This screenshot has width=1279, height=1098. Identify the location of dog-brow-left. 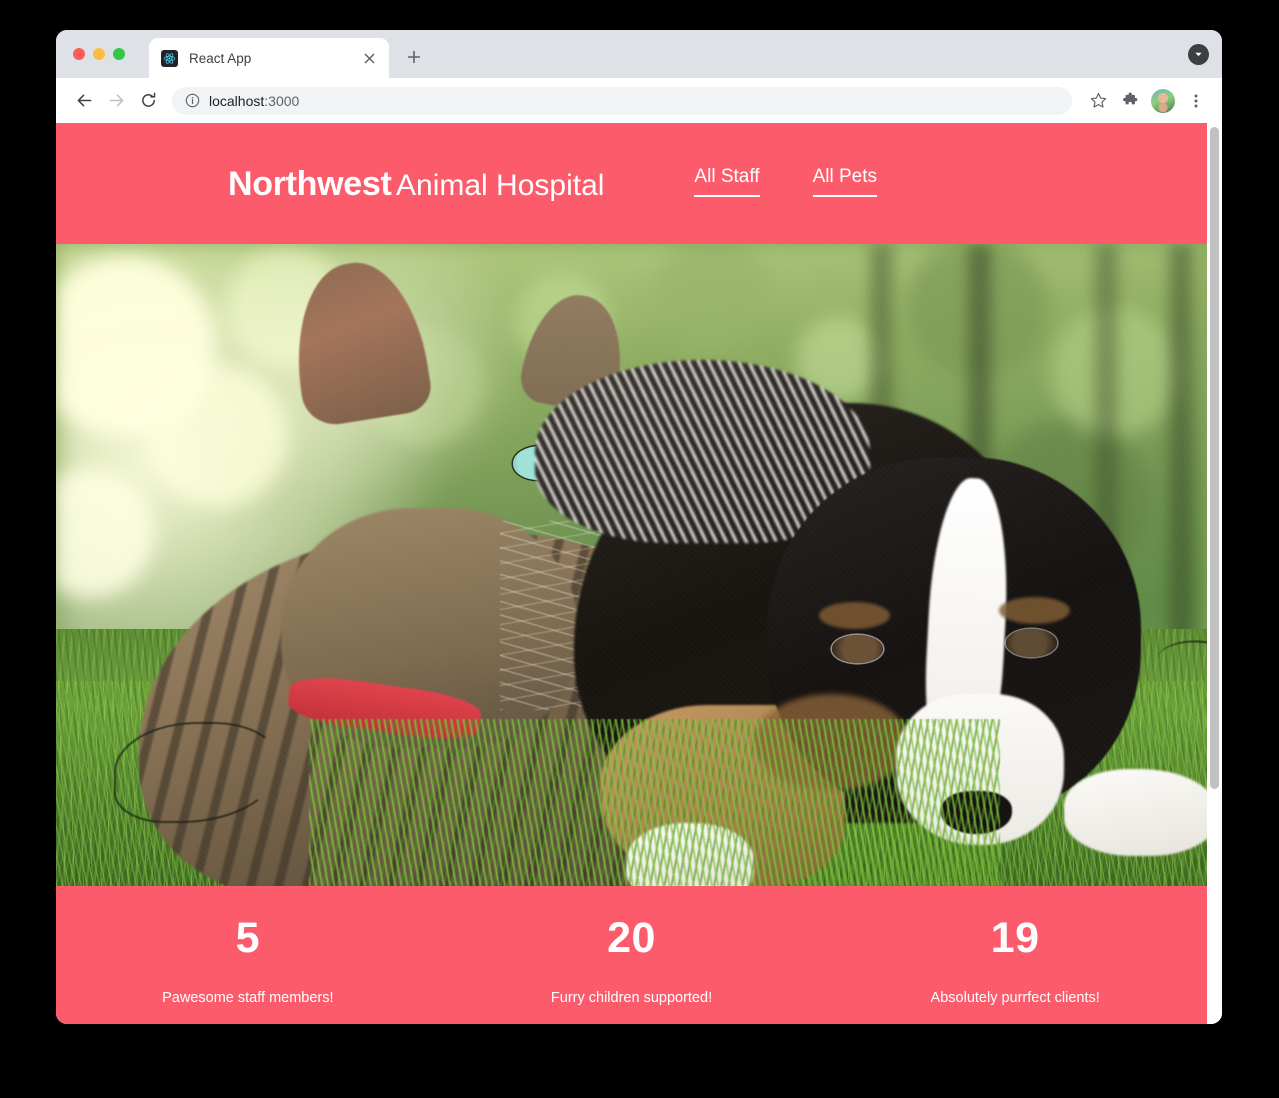
(854, 616).